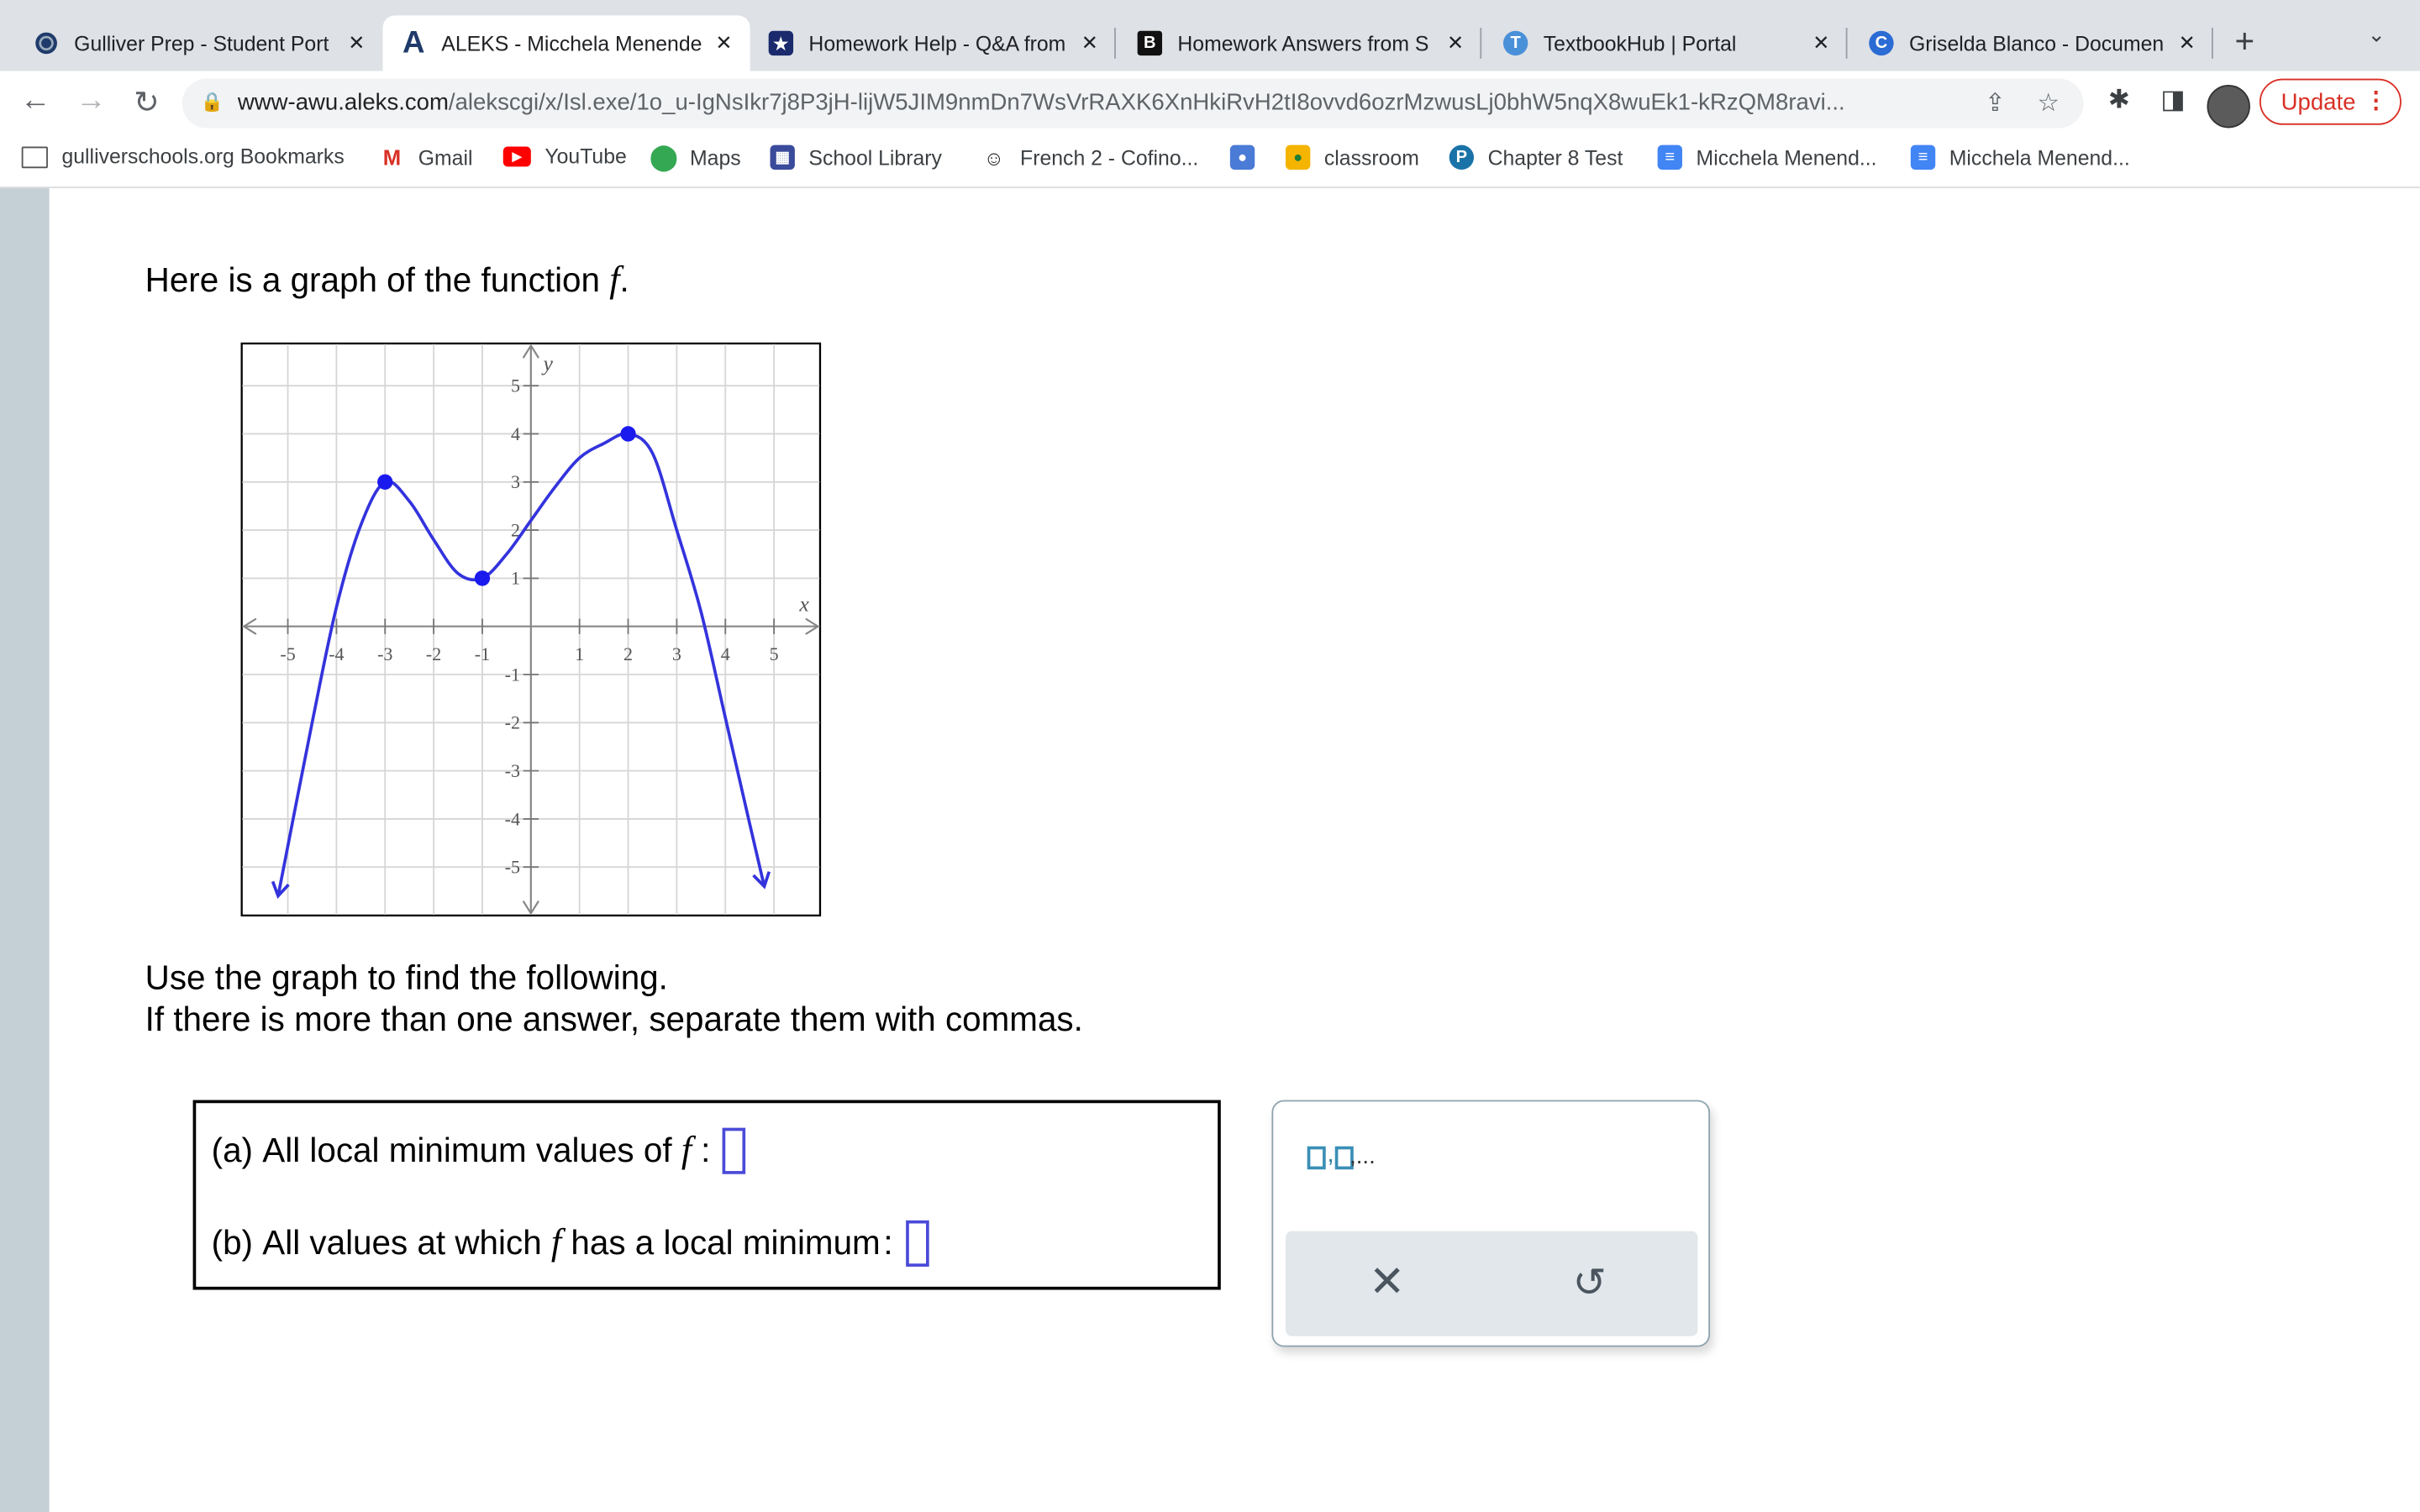 The image size is (2420, 1512). I want to click on forward-arrow-icon: →, so click(91, 100).